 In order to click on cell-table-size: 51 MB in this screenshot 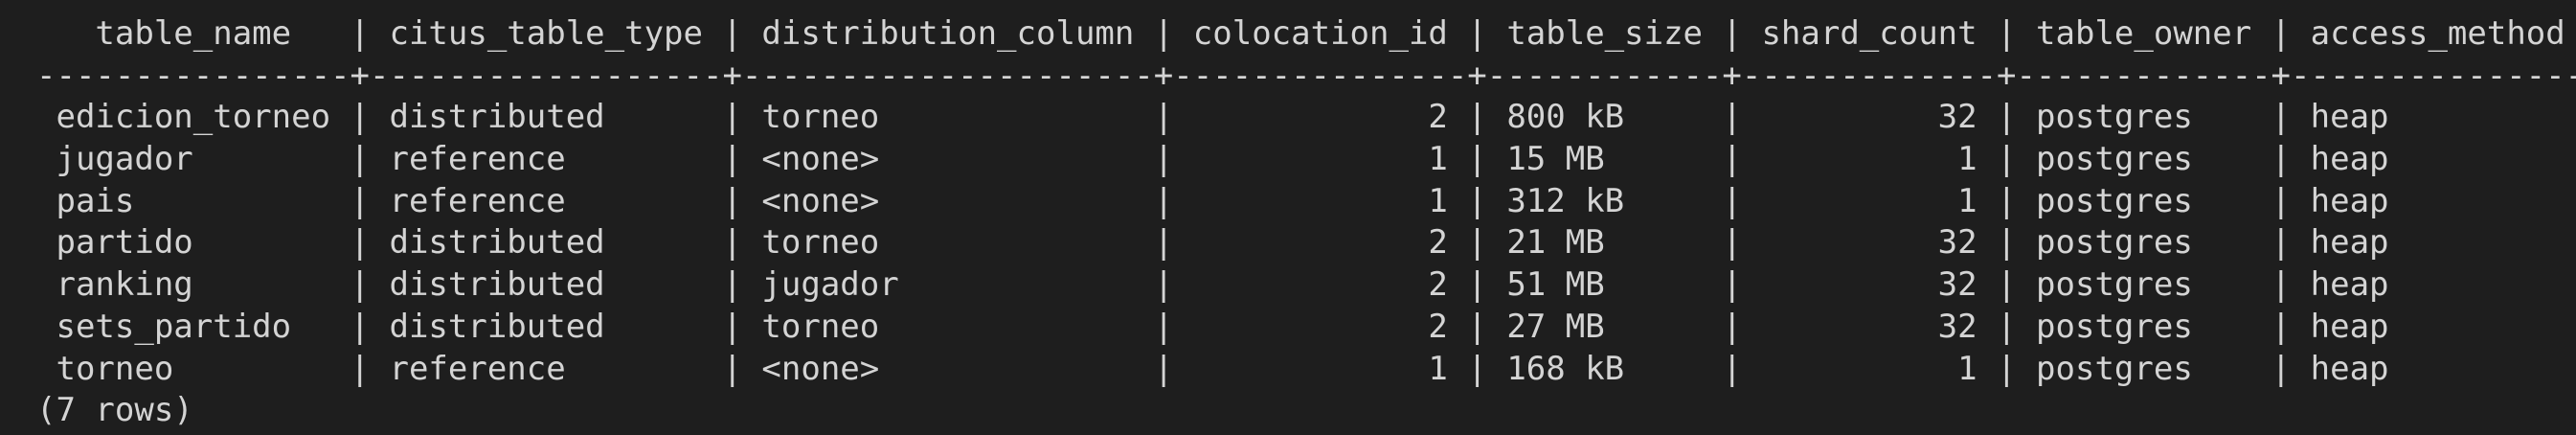, I will do `click(1604, 285)`.